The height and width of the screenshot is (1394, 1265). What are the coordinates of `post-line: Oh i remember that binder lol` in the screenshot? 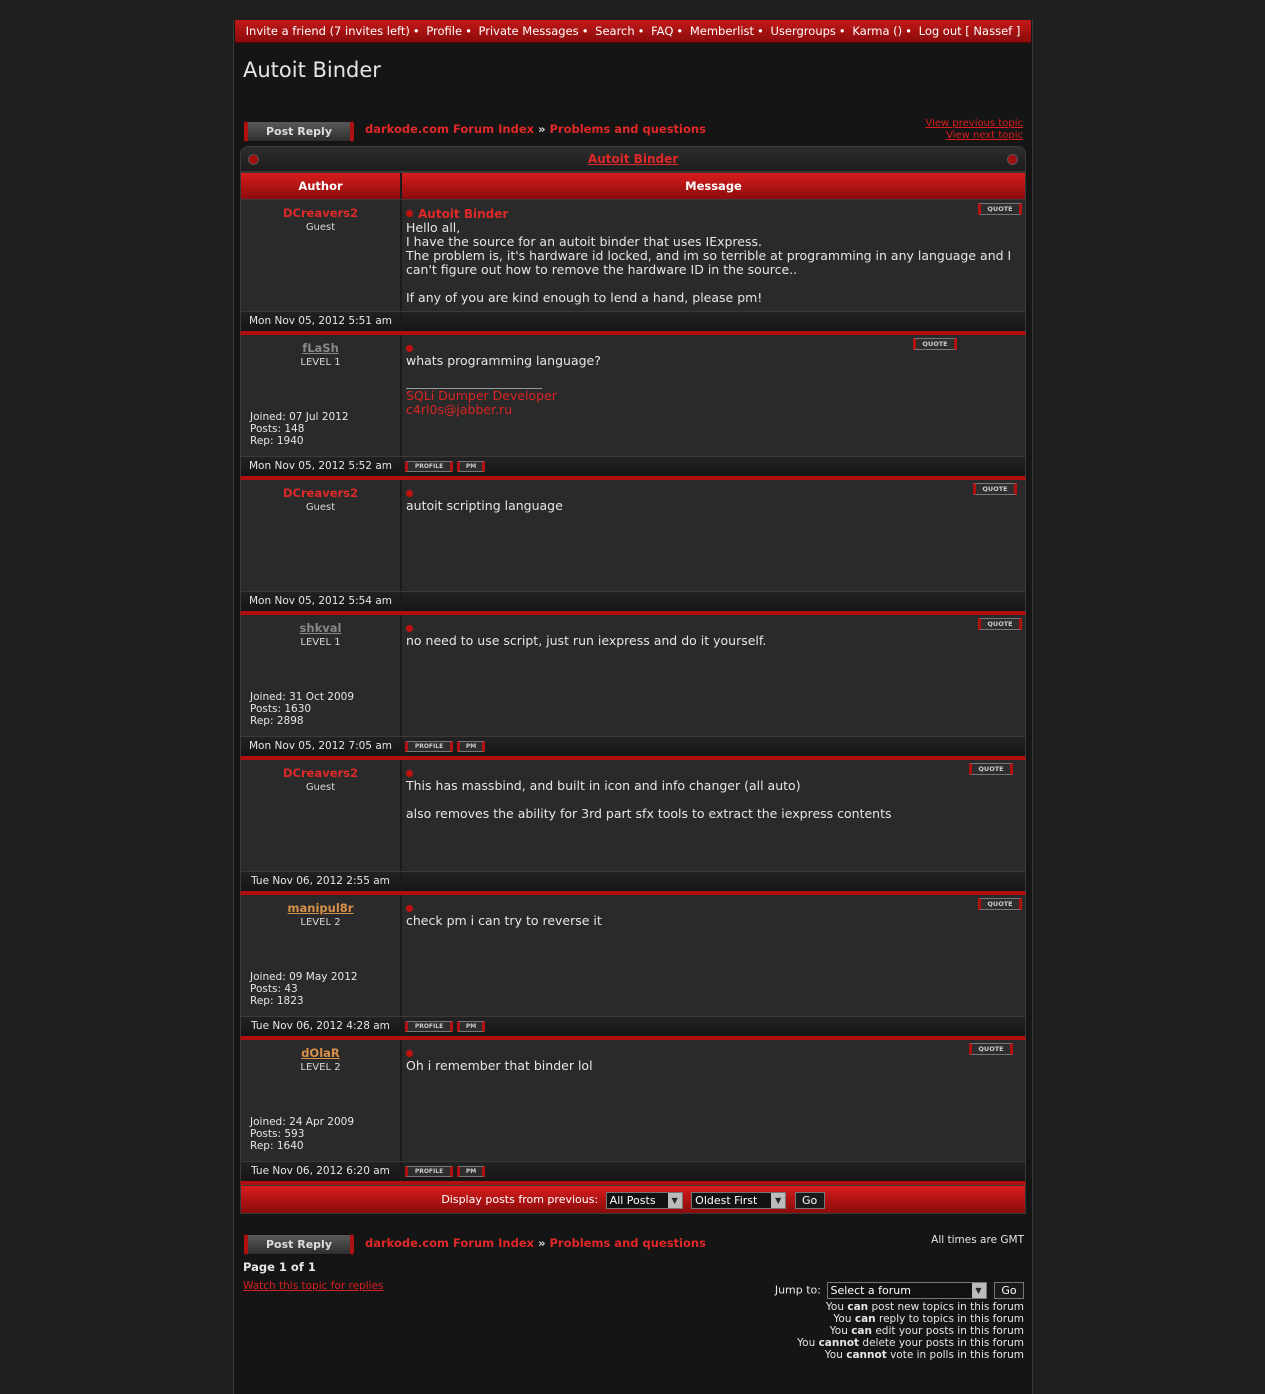 It's located at (499, 1065).